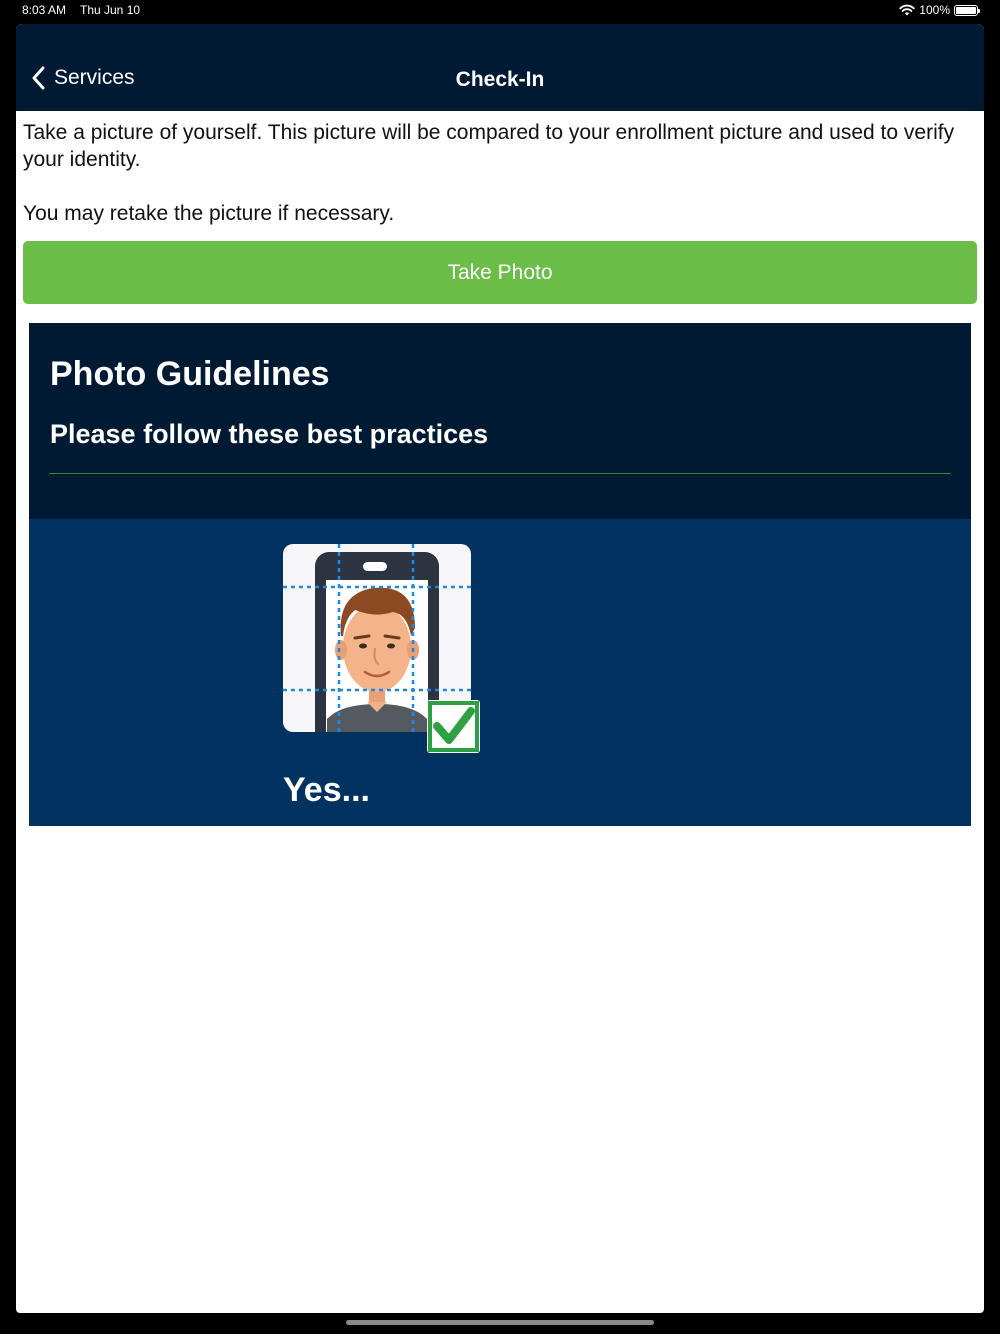 The height and width of the screenshot is (1334, 1000). Describe the element at coordinates (967, 10) in the screenshot. I see `battery-icon` at that location.